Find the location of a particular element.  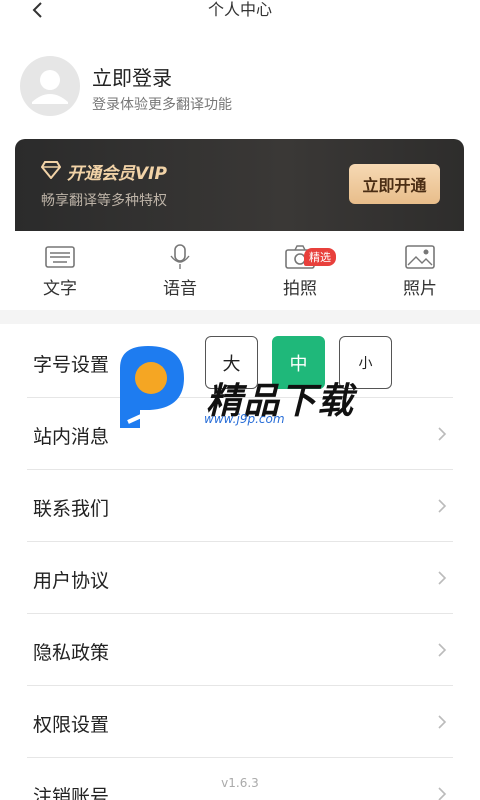

menu-label: 站内消息 is located at coordinates (71, 437).